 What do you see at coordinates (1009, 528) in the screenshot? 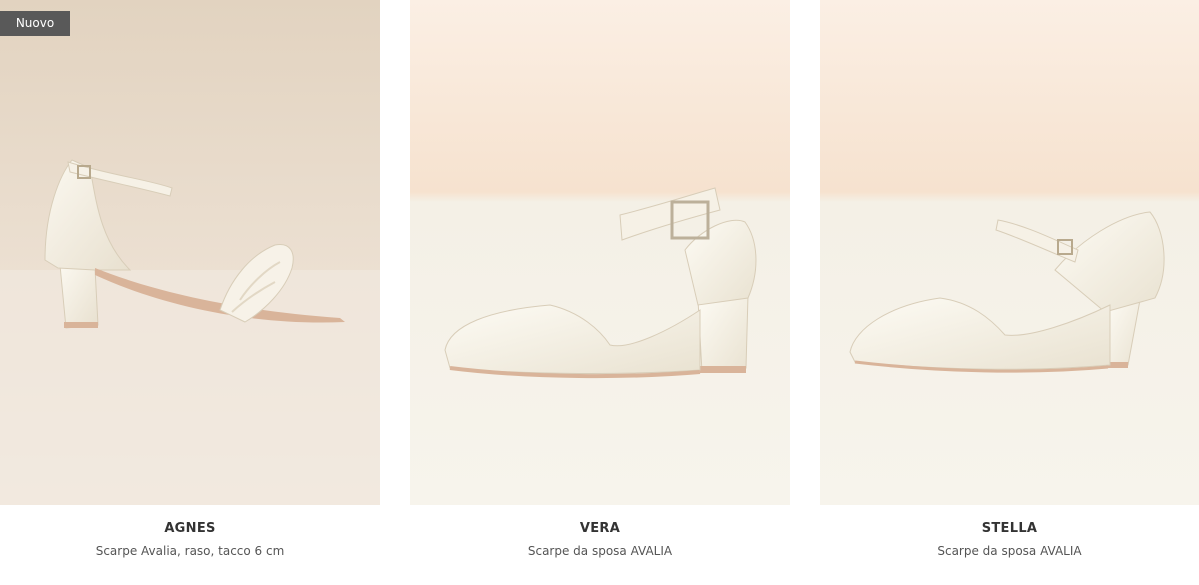
I see `product-name: STELLA` at bounding box center [1009, 528].